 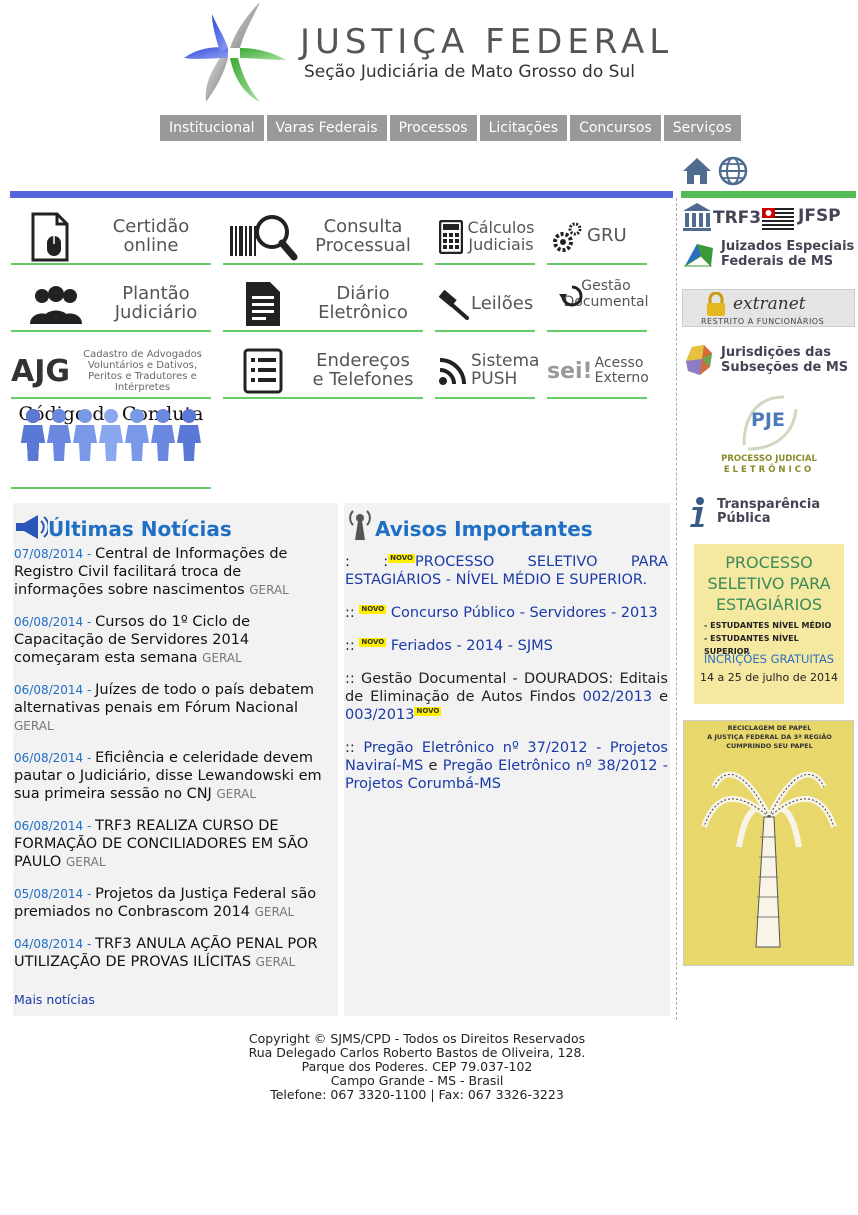 I want to click on diario-label: Diário Eletrônico, so click(x=363, y=303).